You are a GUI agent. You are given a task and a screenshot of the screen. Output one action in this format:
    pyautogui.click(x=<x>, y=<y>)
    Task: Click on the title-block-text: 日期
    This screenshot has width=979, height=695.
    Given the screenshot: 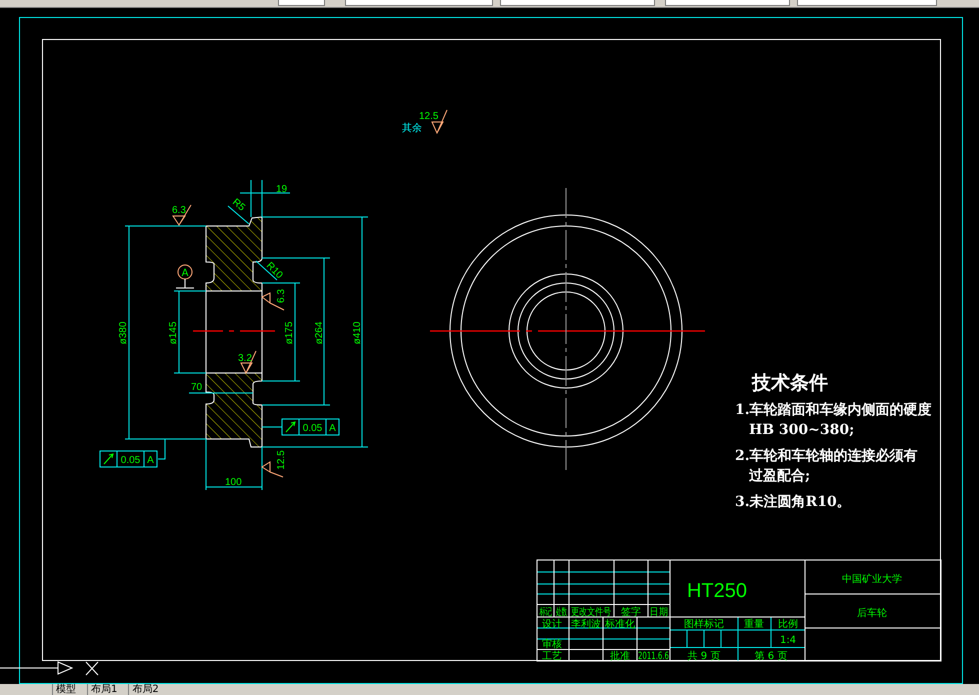 What is the action you would take?
    pyautogui.click(x=659, y=612)
    